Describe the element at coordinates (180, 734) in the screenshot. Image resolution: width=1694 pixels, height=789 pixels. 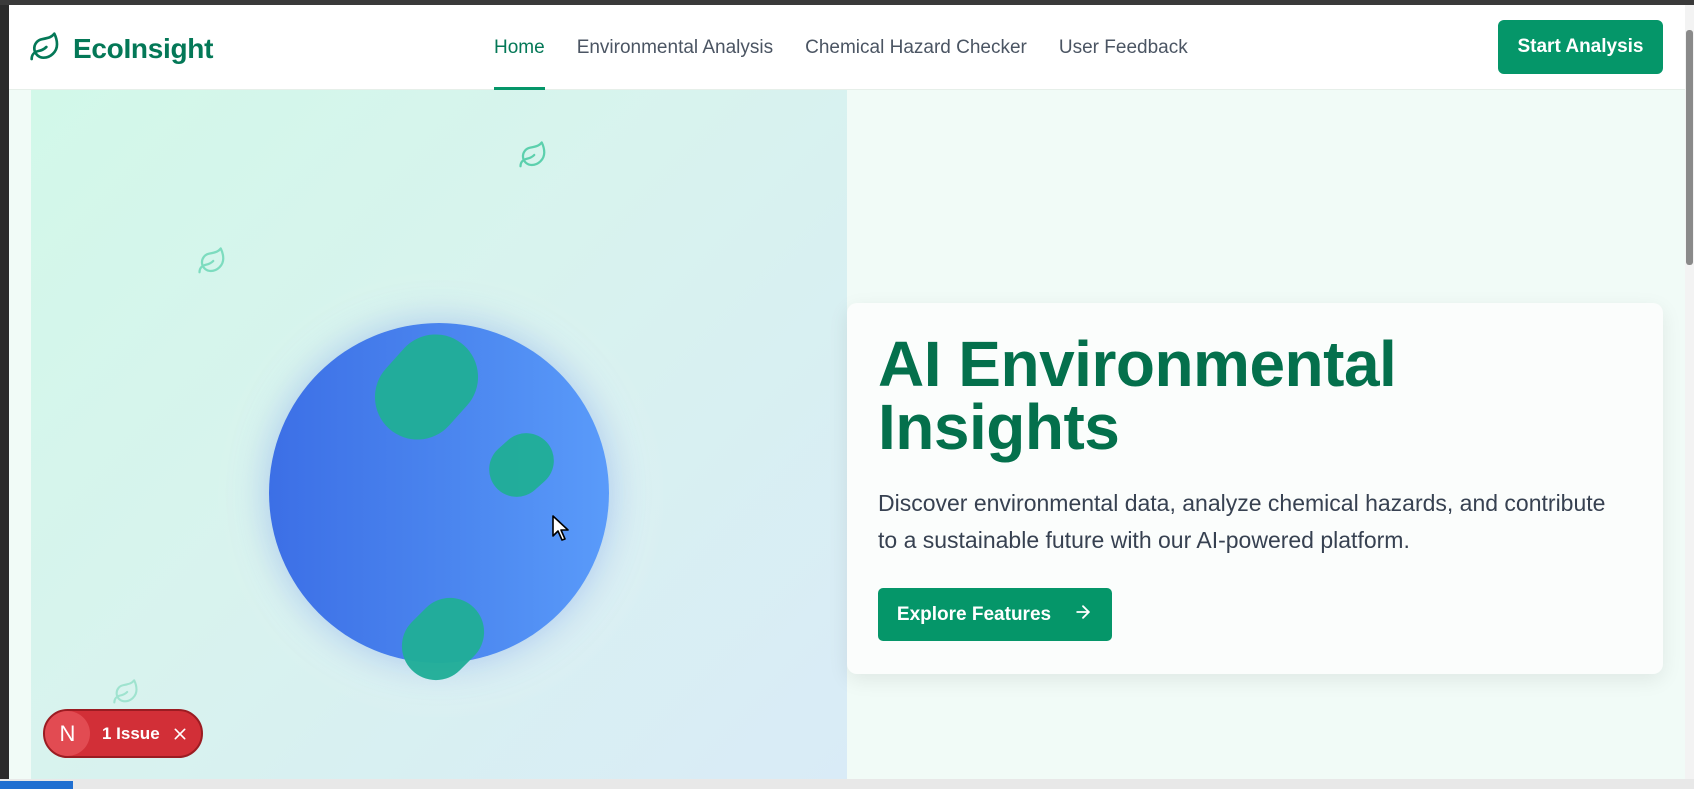
I see `close-icon` at that location.